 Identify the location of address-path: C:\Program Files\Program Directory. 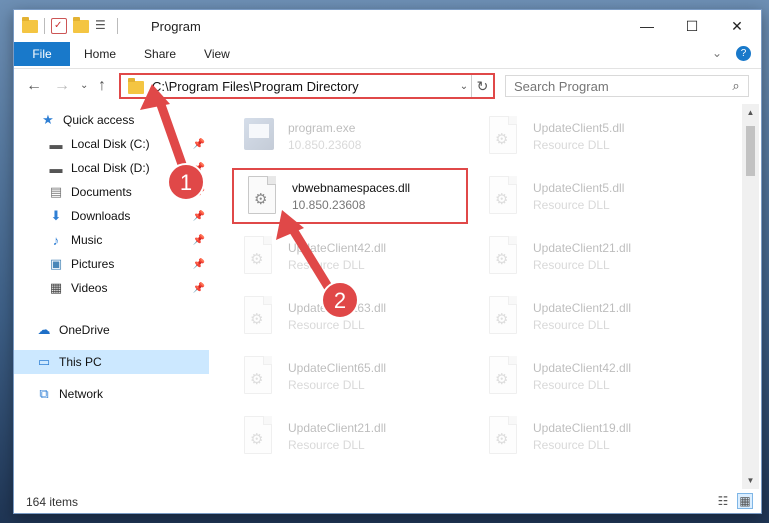
(255, 86).